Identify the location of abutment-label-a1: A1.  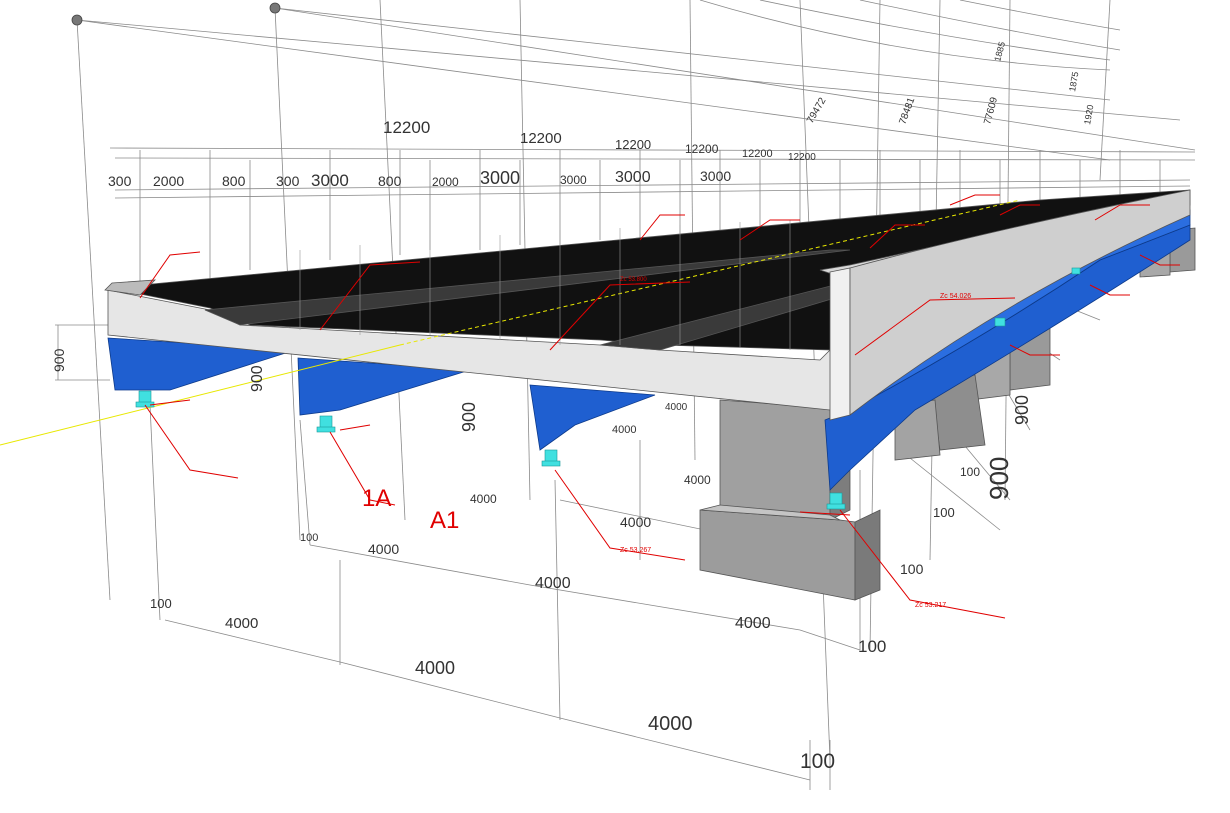
(444, 520).